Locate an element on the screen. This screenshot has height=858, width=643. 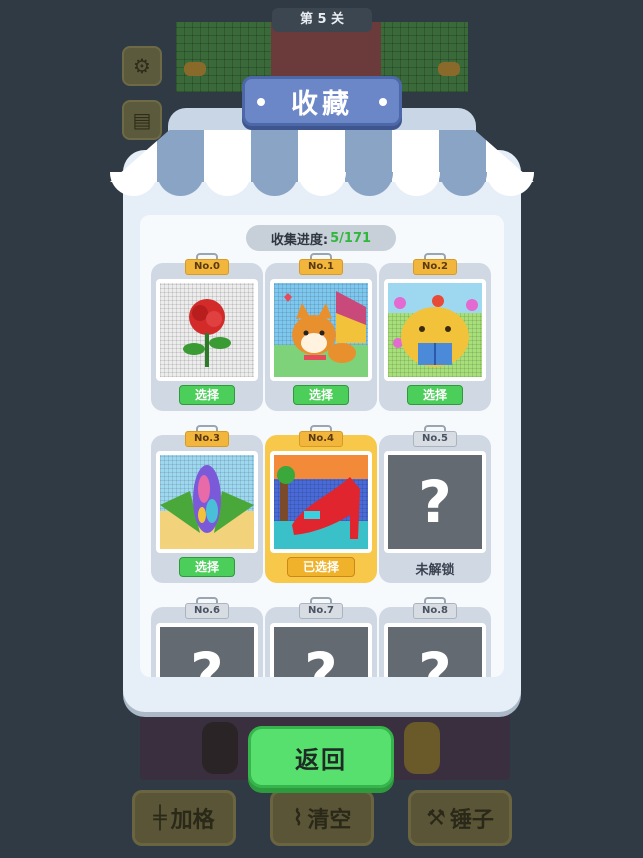
dumbbell-icon: ╪ is located at coordinates (160, 818).